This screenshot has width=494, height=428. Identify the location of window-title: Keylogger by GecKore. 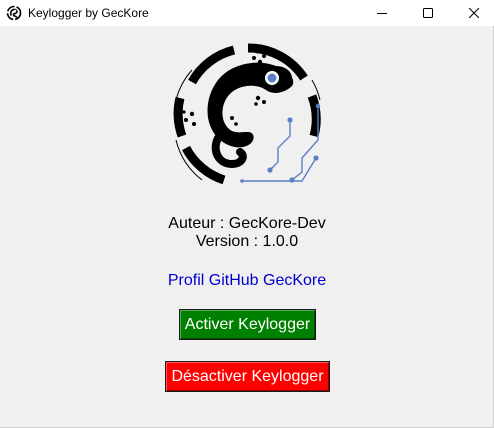
(88, 13).